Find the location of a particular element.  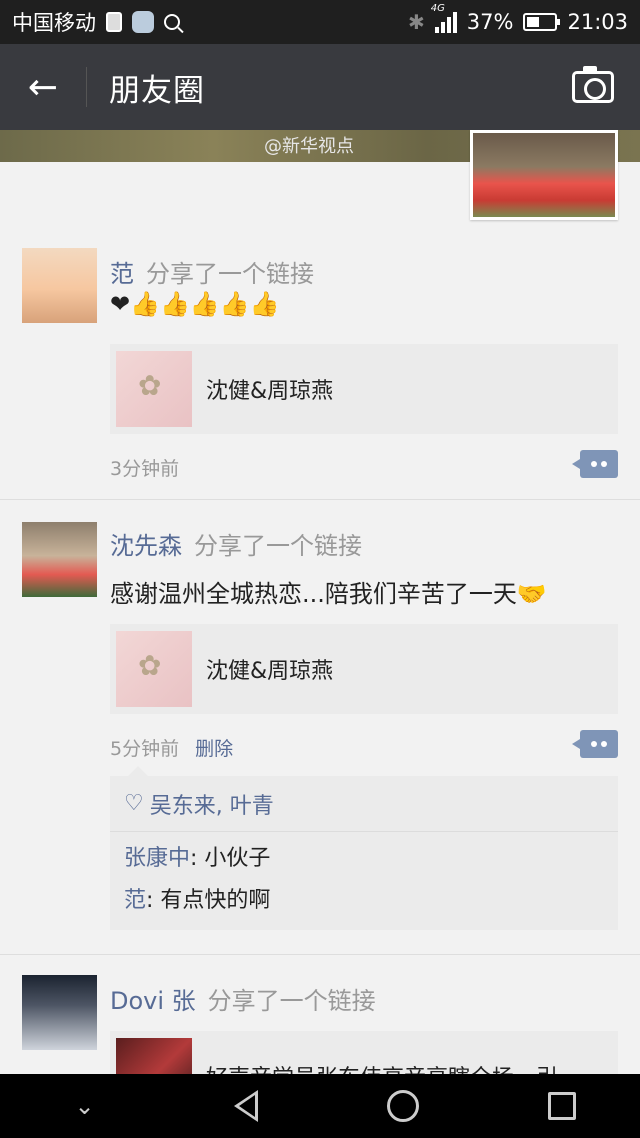

post-time-line: 5分钟前 删除 is located at coordinates (171, 747).